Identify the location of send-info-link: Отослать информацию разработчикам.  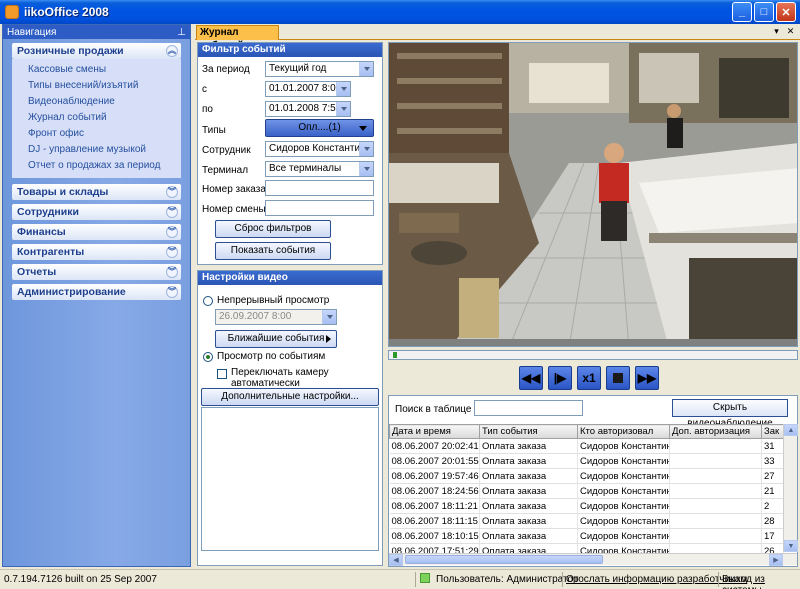
(656, 579).